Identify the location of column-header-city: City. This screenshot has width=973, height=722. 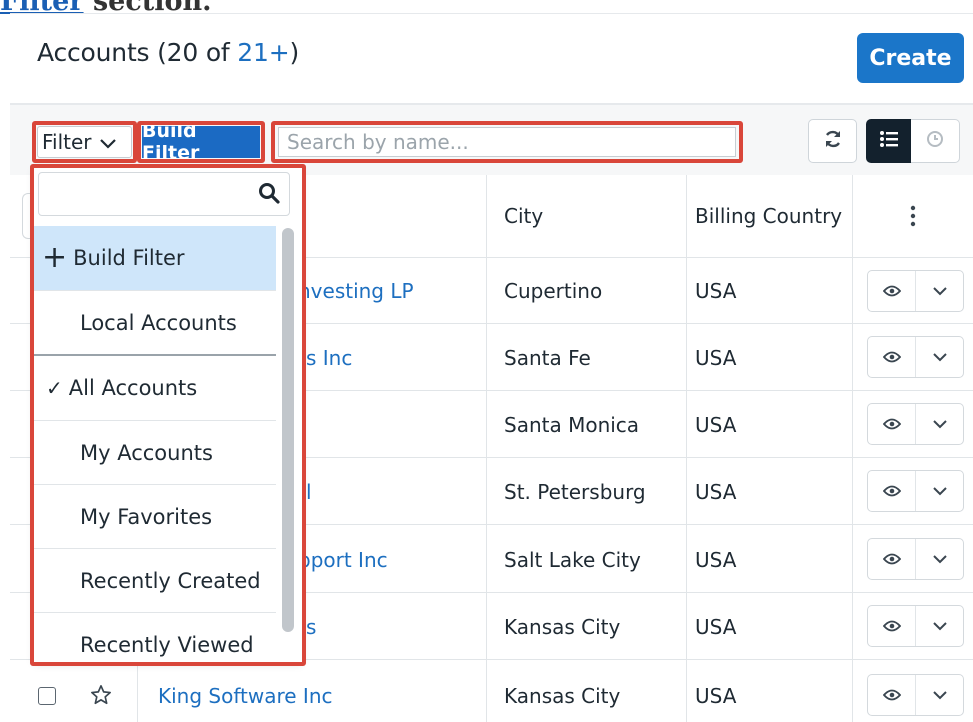
(523, 216).